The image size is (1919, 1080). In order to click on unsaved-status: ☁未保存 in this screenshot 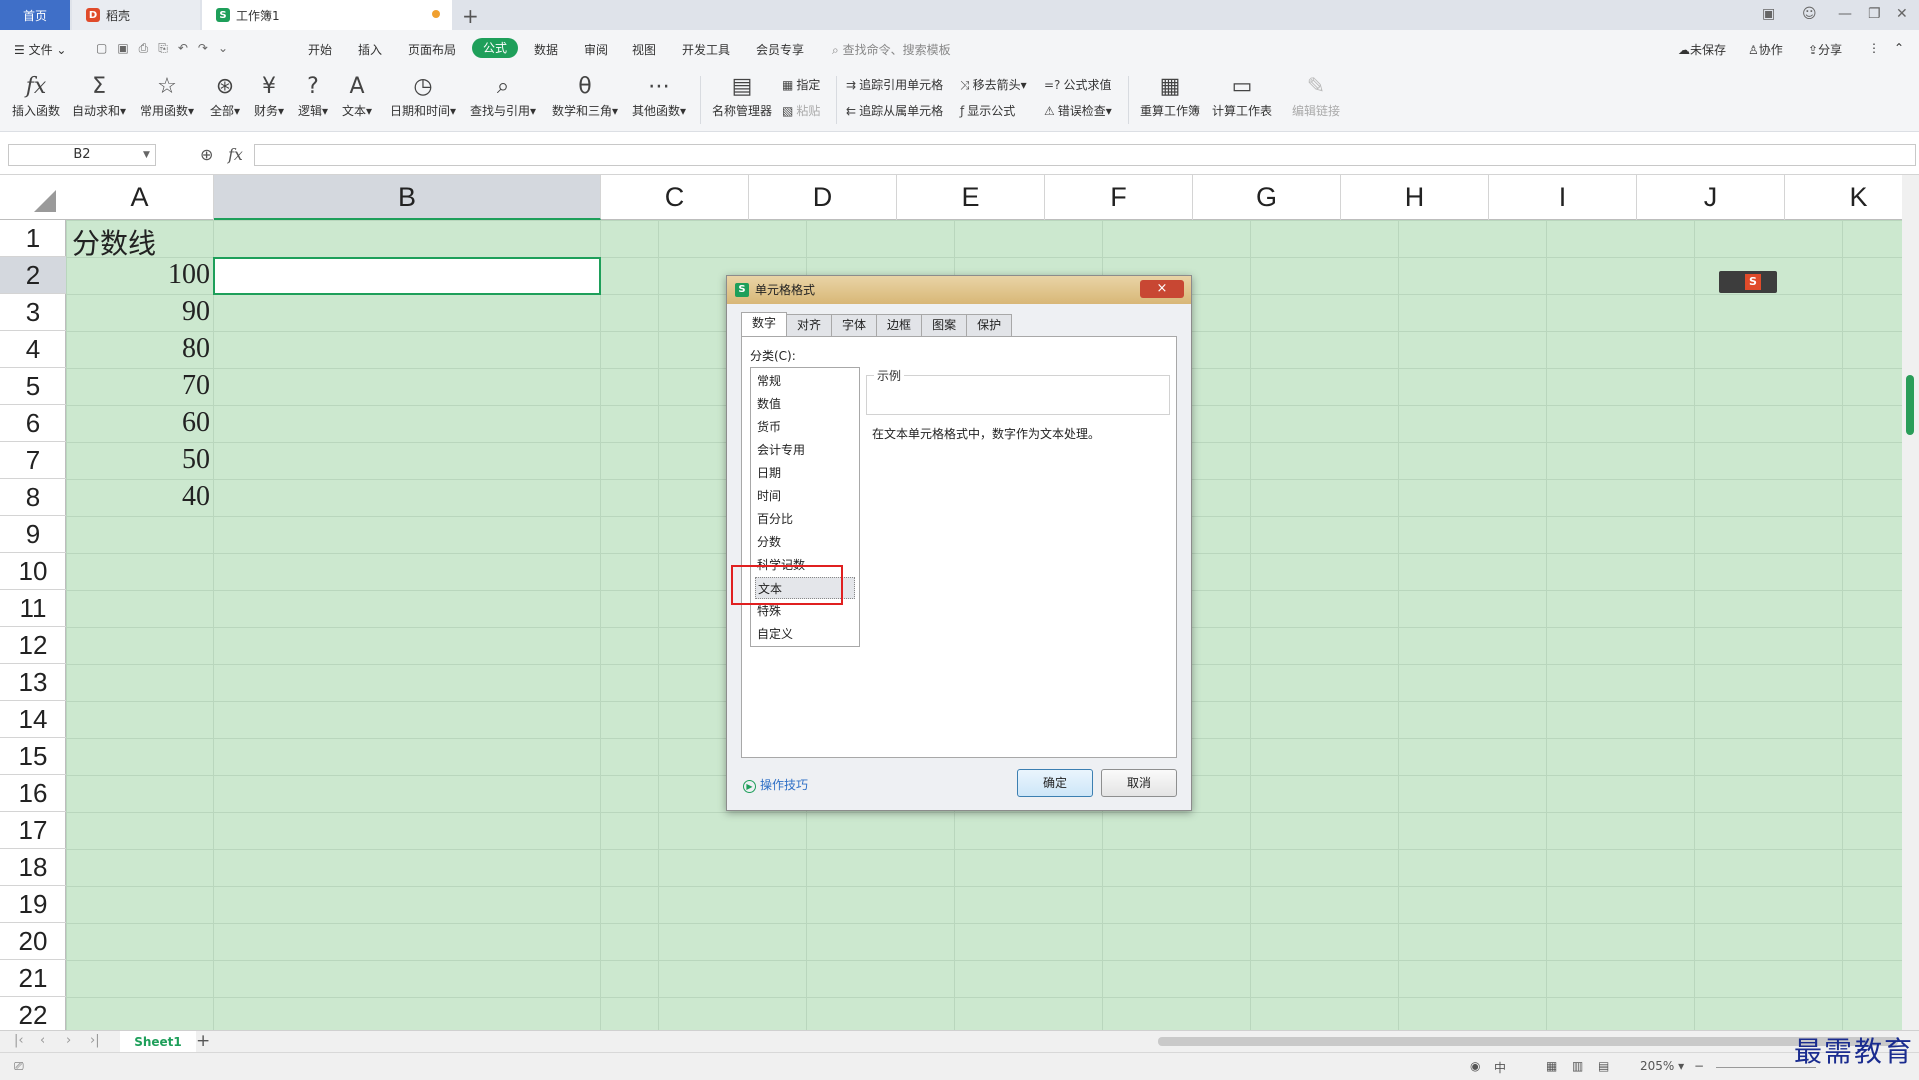, I will do `click(1702, 49)`.